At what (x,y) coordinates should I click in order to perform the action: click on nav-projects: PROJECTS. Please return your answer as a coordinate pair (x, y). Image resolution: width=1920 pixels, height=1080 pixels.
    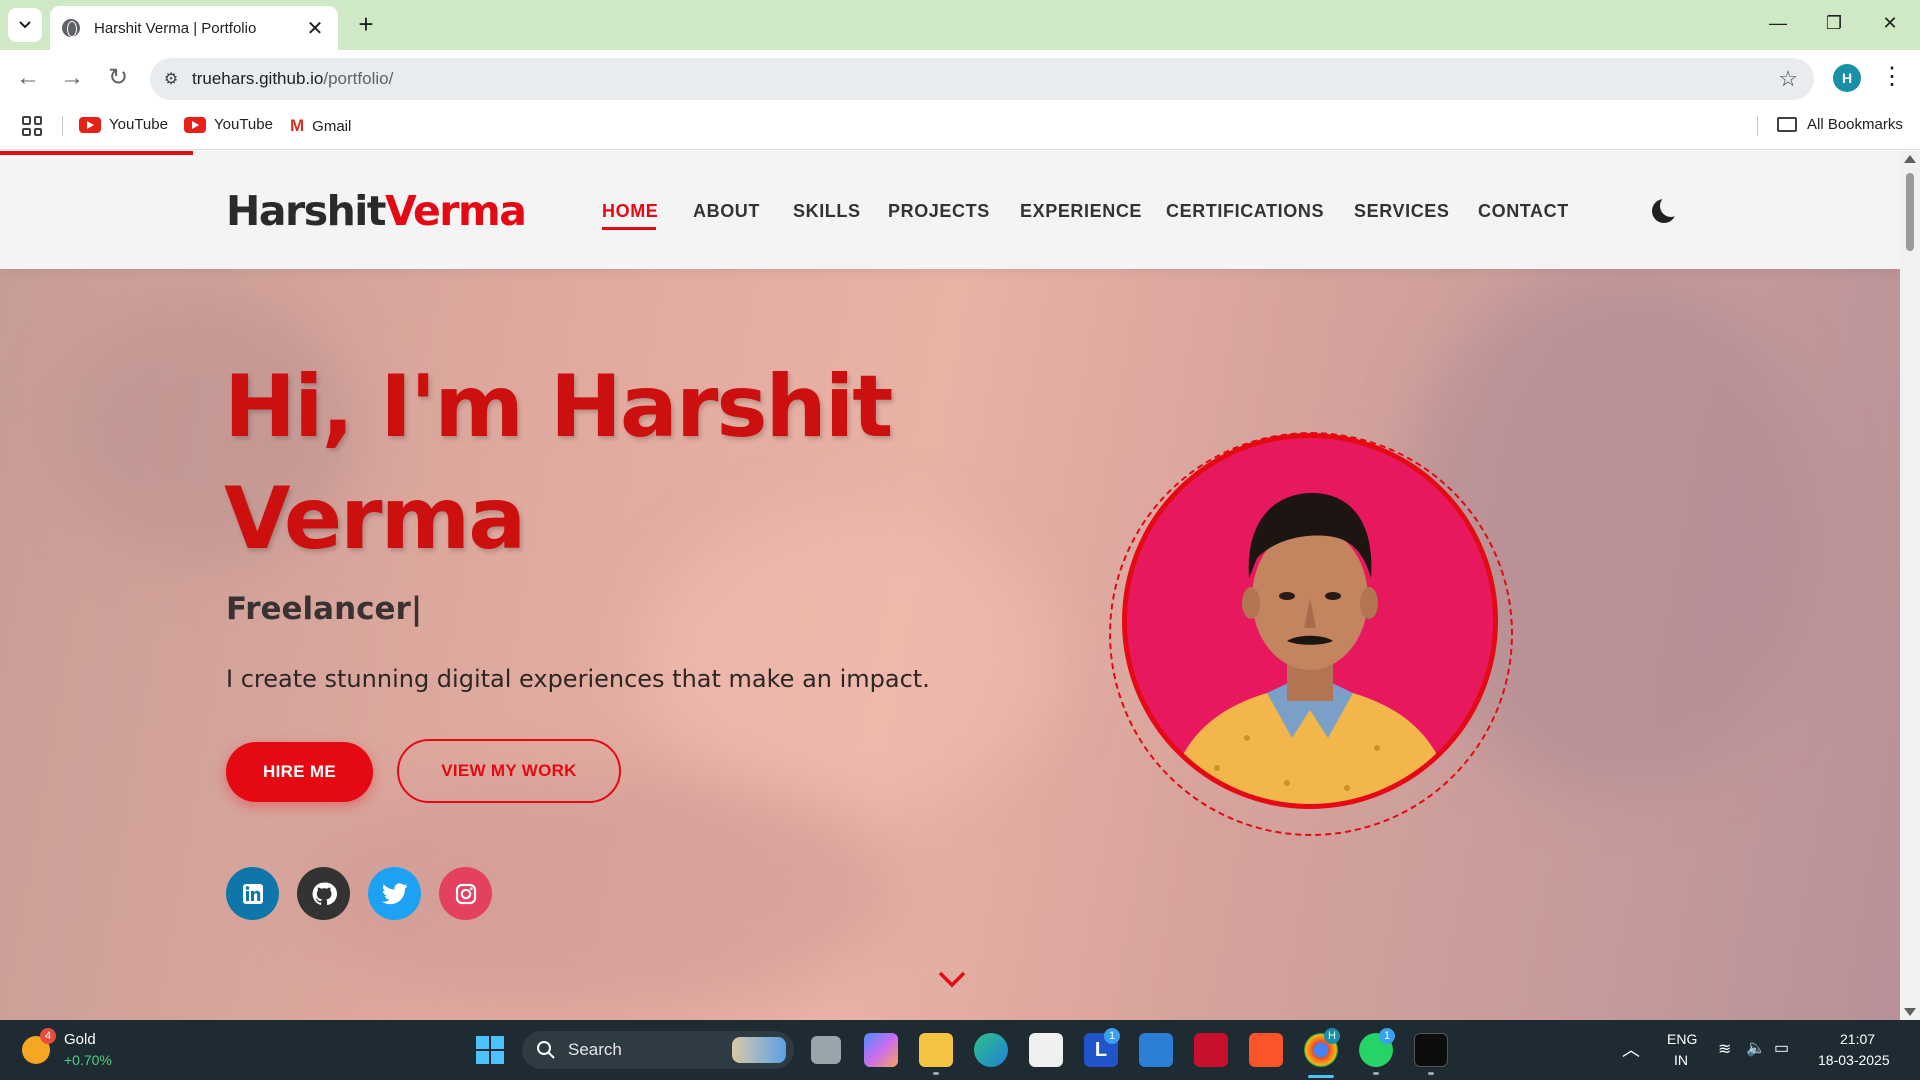
    Looking at the image, I should click on (939, 211).